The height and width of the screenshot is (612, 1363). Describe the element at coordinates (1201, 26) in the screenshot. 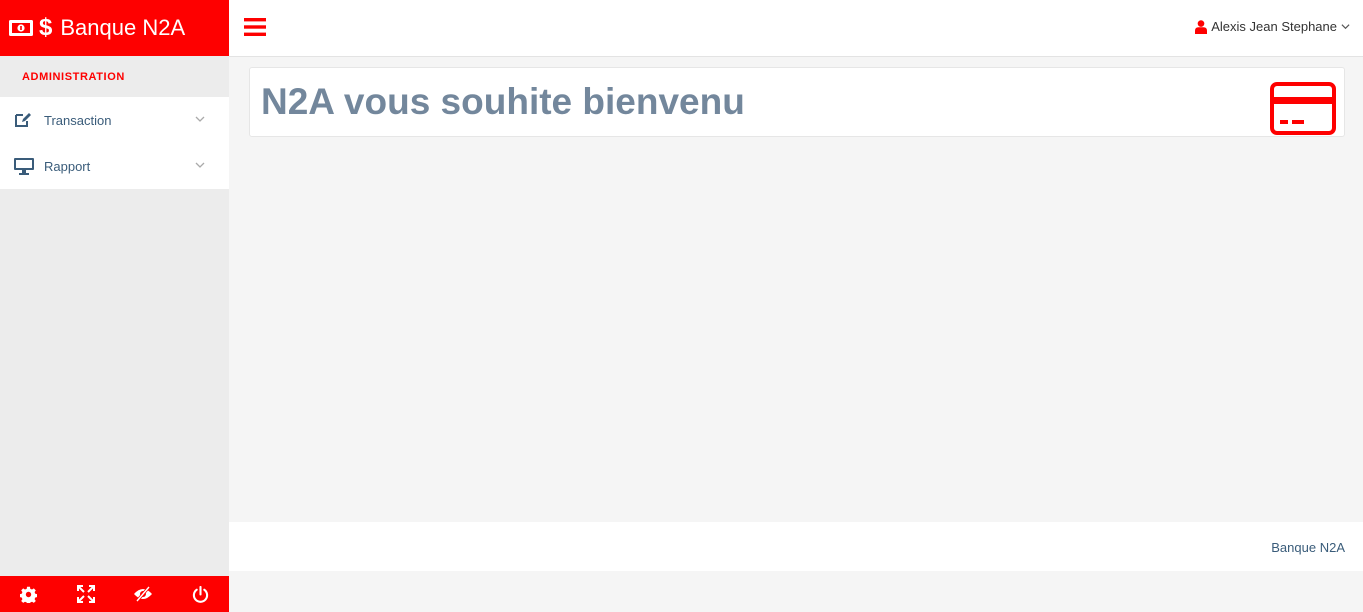

I see `user-icon` at that location.